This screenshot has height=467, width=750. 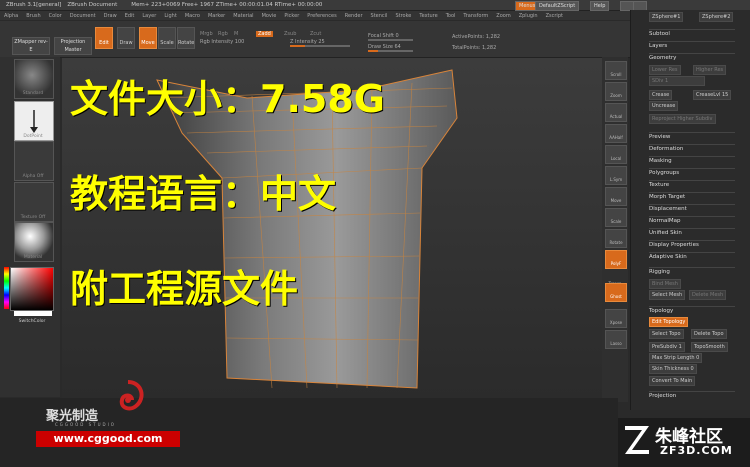 I want to click on rotate-icon: Rotate, so click(x=616, y=238).